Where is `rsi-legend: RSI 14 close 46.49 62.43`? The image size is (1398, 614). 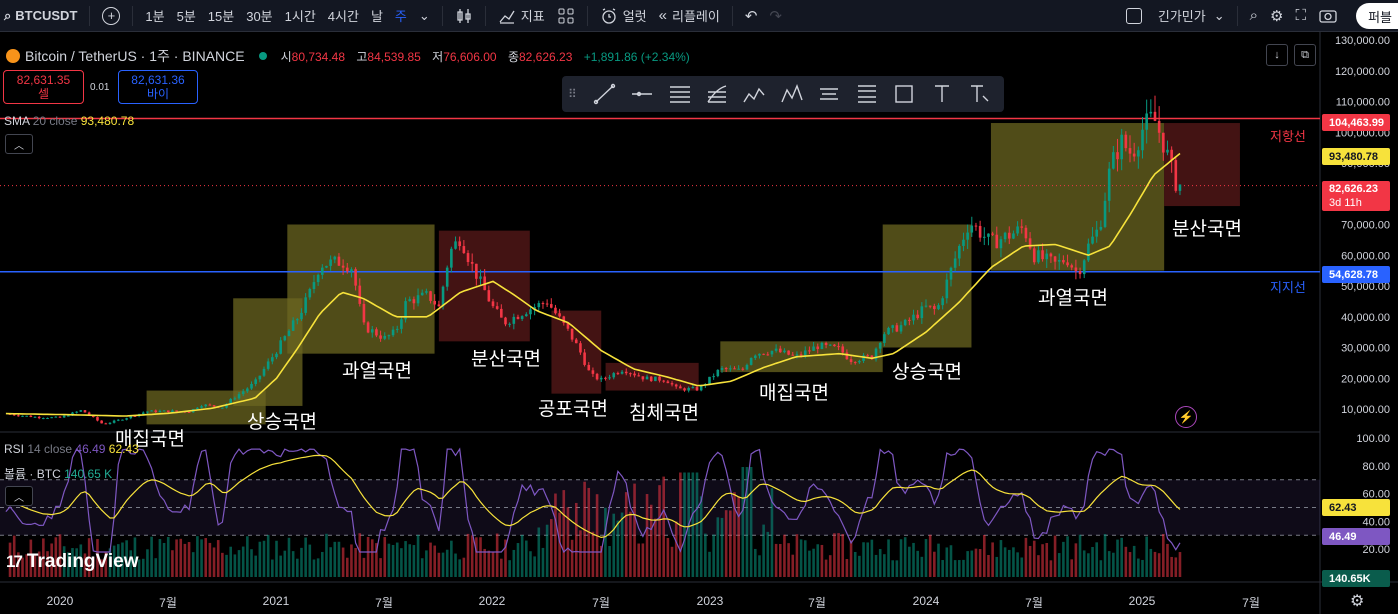 rsi-legend: RSI 14 close 46.49 62.43 is located at coordinates (71, 449).